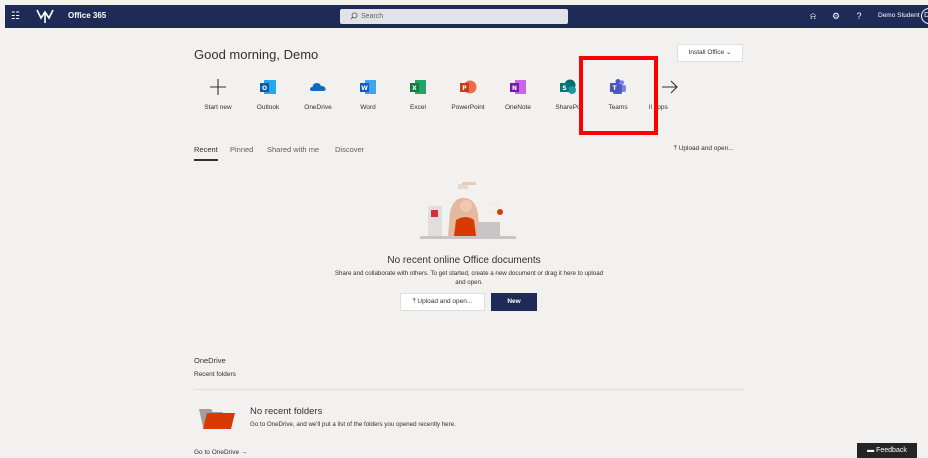  What do you see at coordinates (836, 16) in the screenshot?
I see `gear-icon: ⚙` at bounding box center [836, 16].